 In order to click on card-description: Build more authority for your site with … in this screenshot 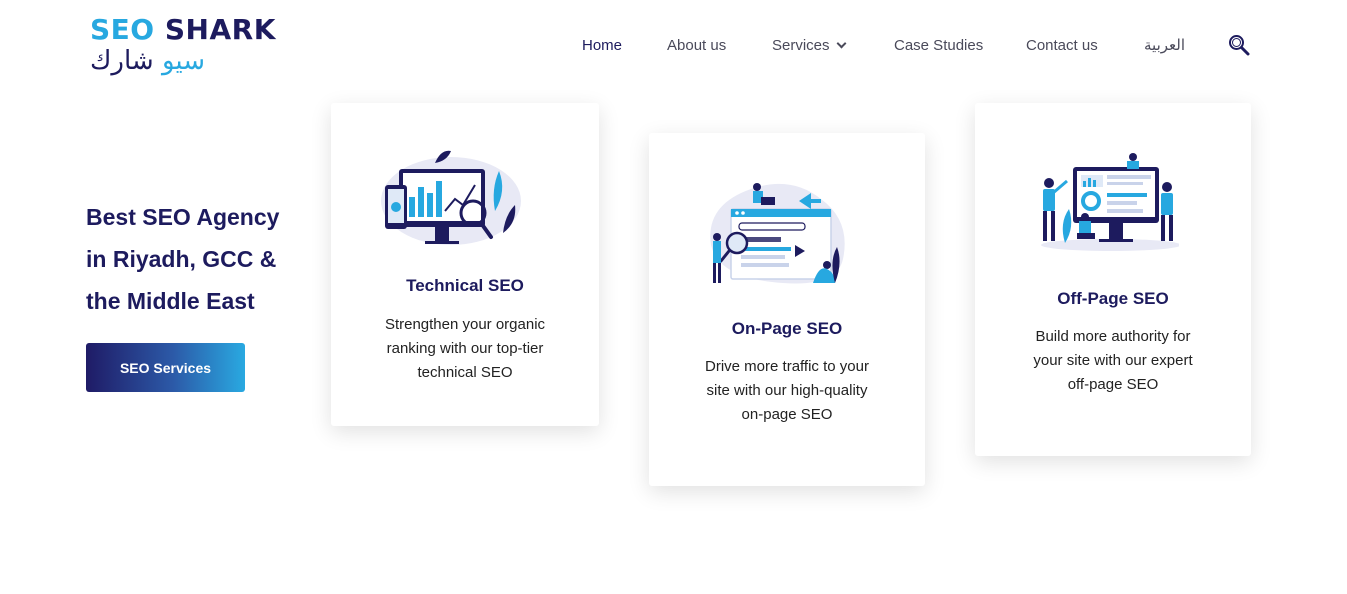, I will do `click(1113, 360)`.